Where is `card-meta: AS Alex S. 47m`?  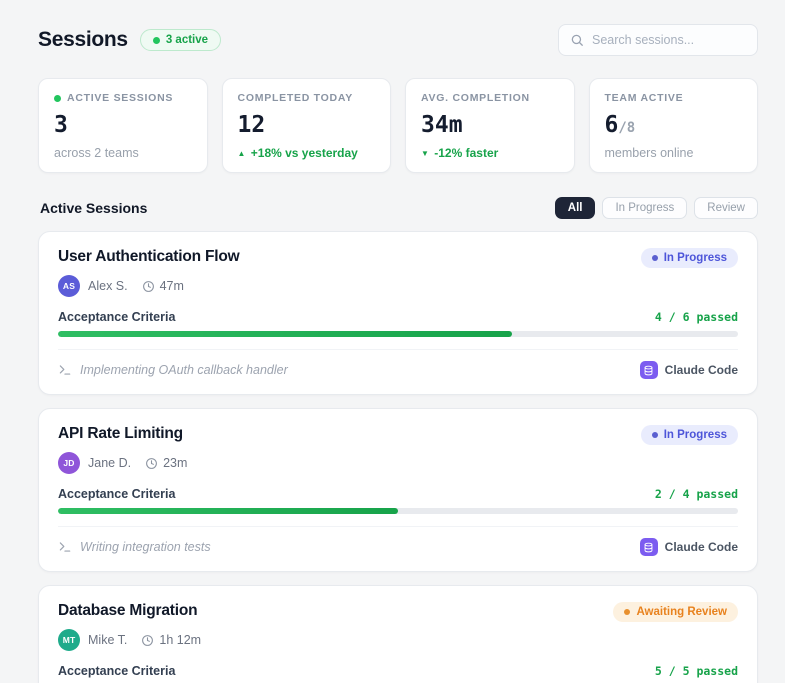 card-meta: AS Alex S. 47m is located at coordinates (398, 286).